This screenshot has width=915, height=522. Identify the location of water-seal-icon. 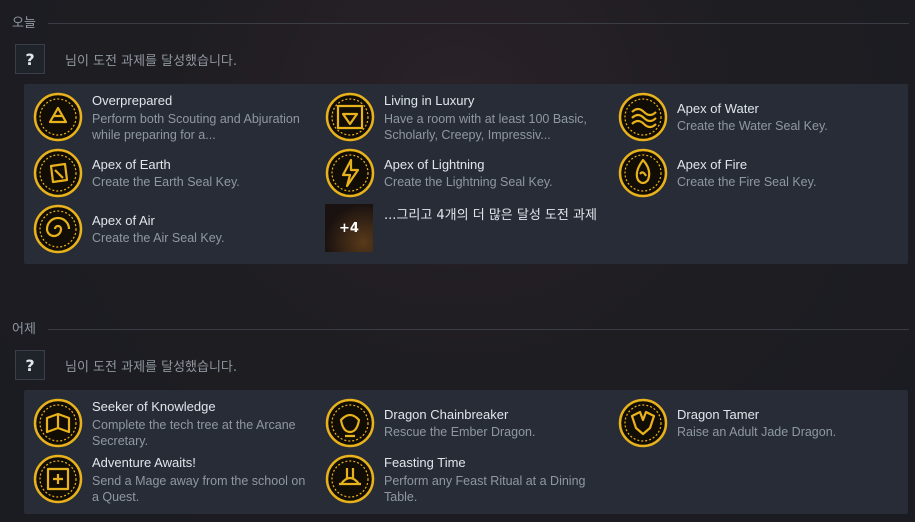
(643, 117).